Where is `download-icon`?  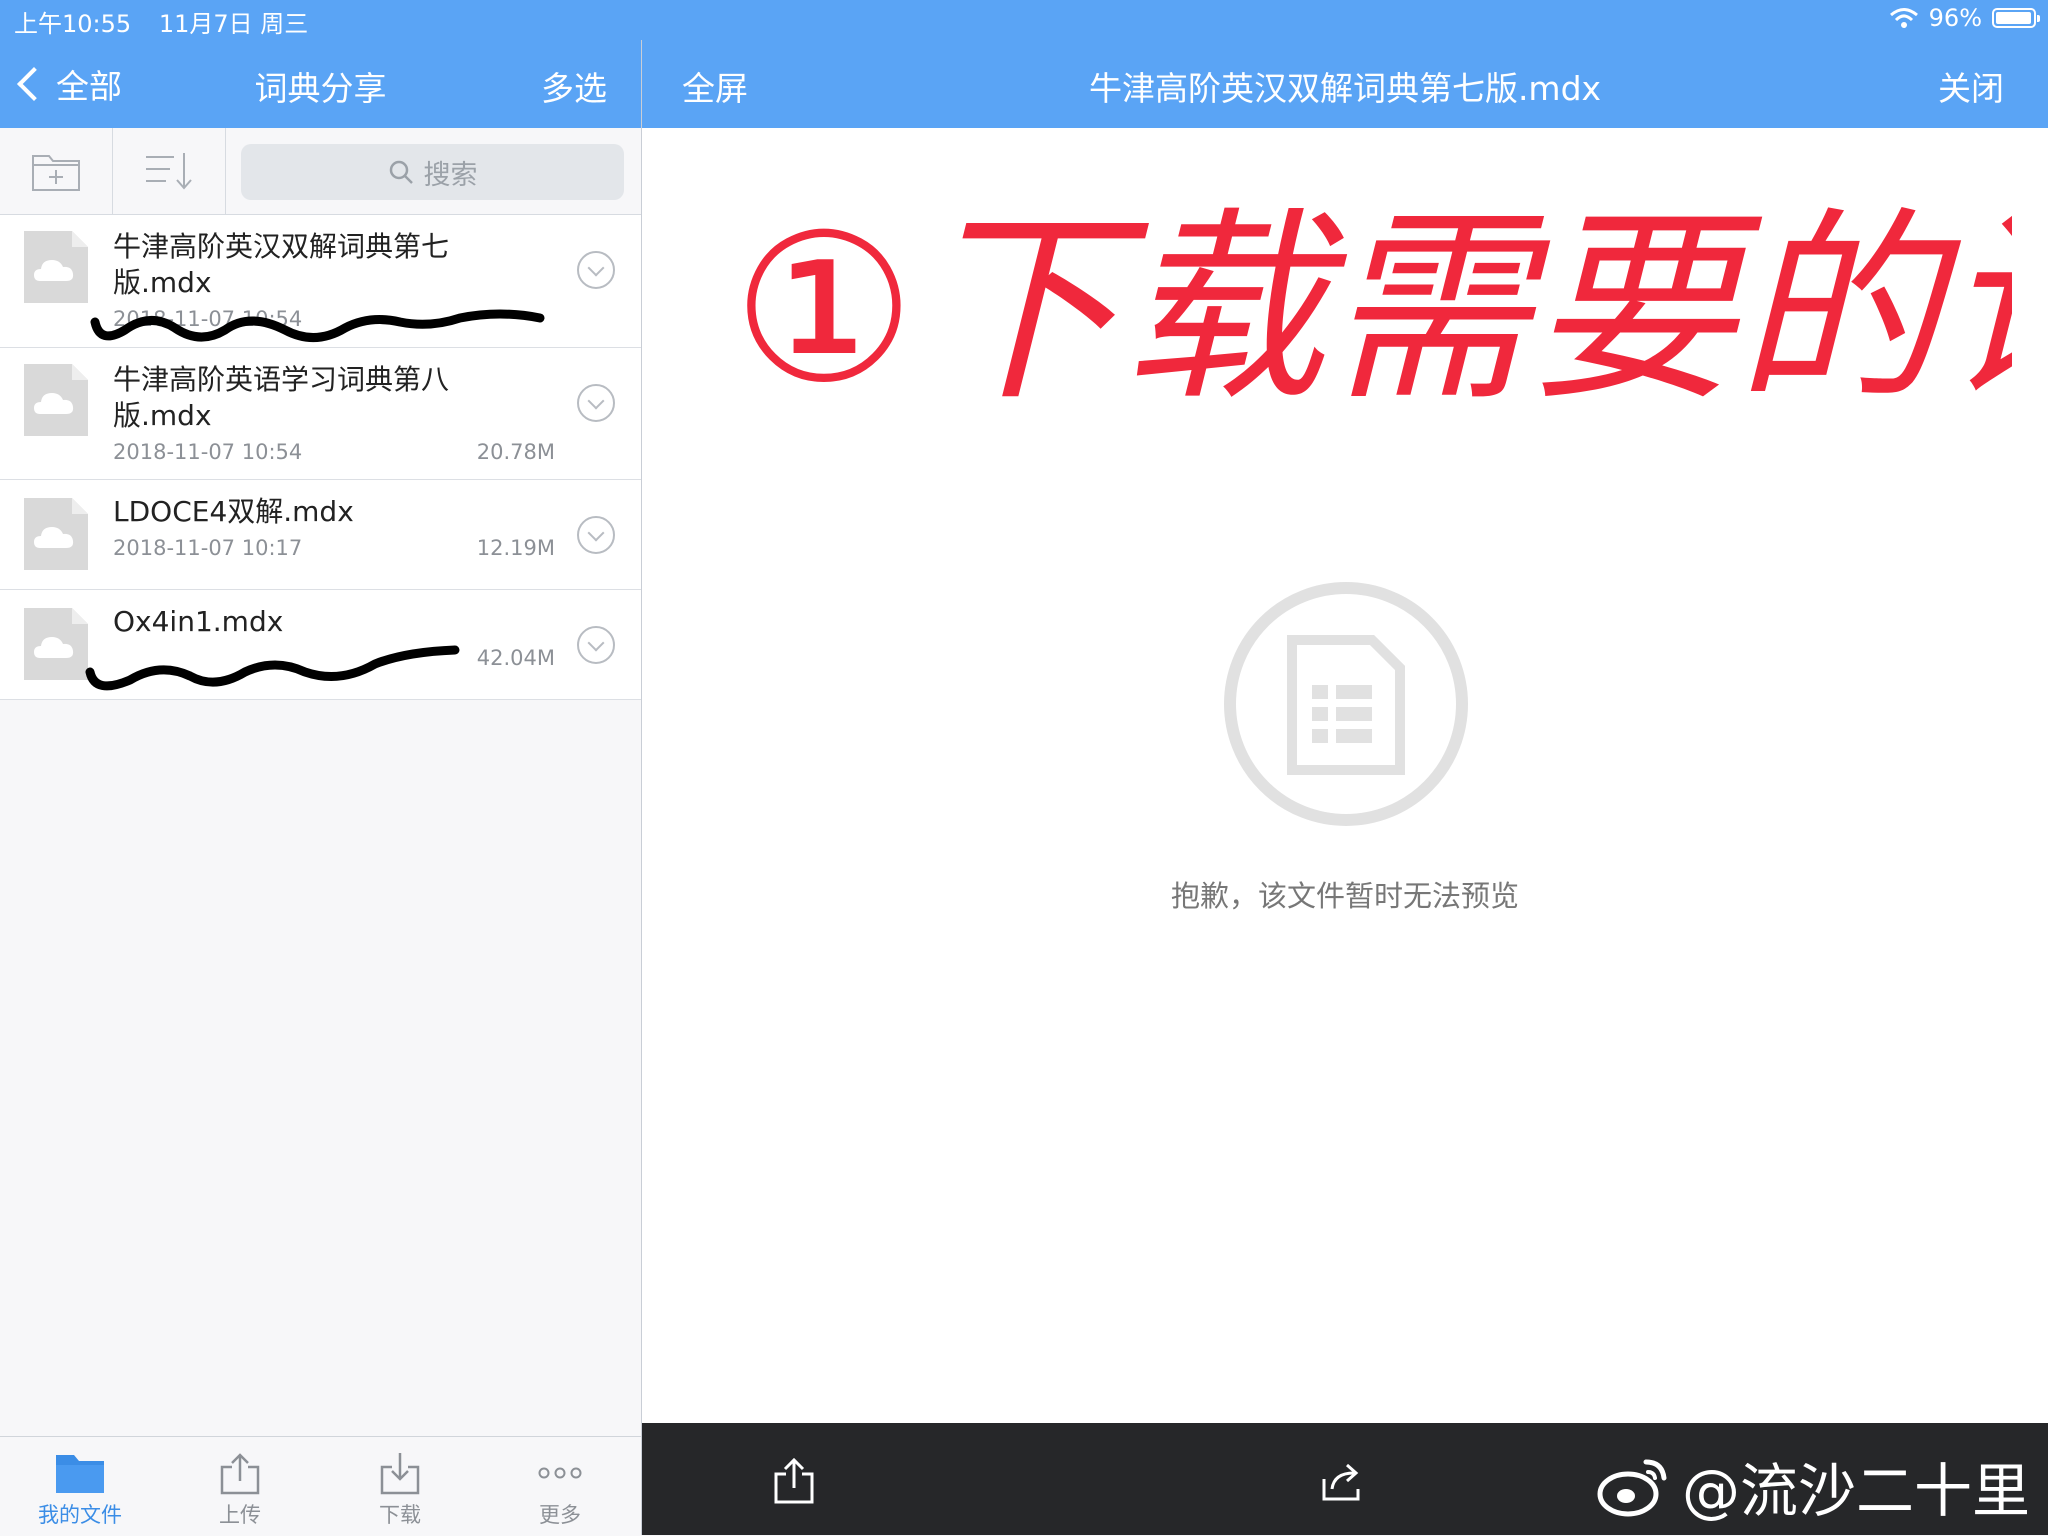
download-icon is located at coordinates (400, 1474).